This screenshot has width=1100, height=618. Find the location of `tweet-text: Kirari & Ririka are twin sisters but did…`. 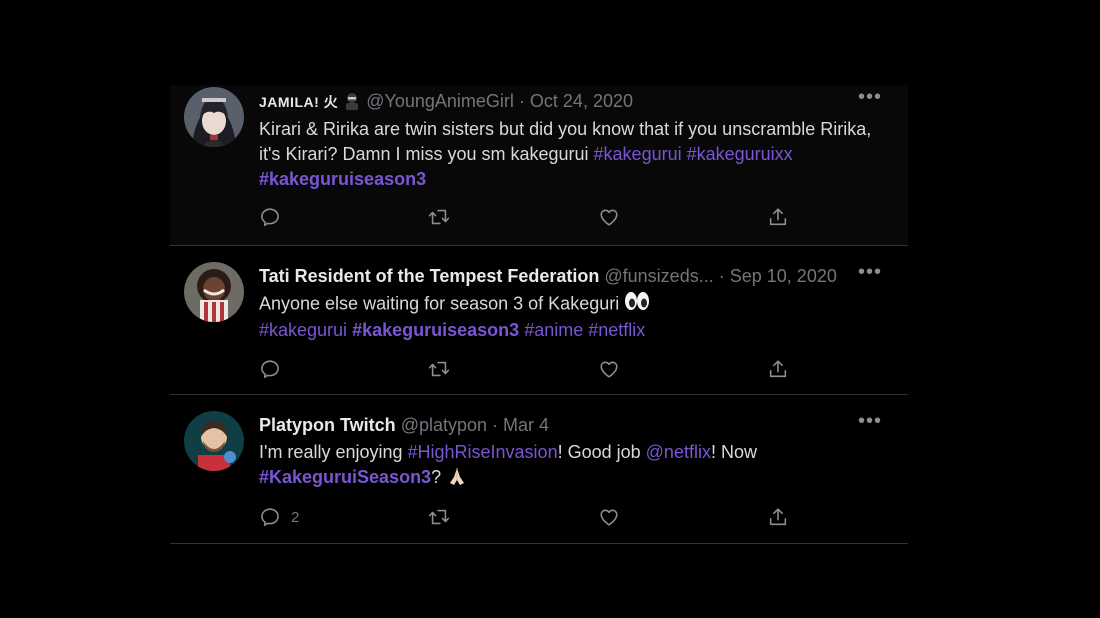

tweet-text: Kirari & Ririka are twin sisters but did… is located at coordinates (576, 154).